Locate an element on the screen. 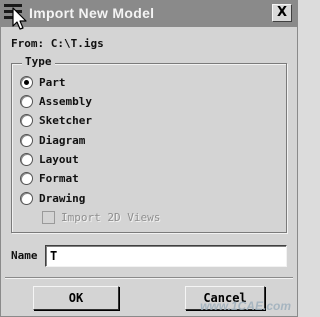 This screenshot has height=317, width=320. radio-label-part: Part is located at coordinates (52, 82).